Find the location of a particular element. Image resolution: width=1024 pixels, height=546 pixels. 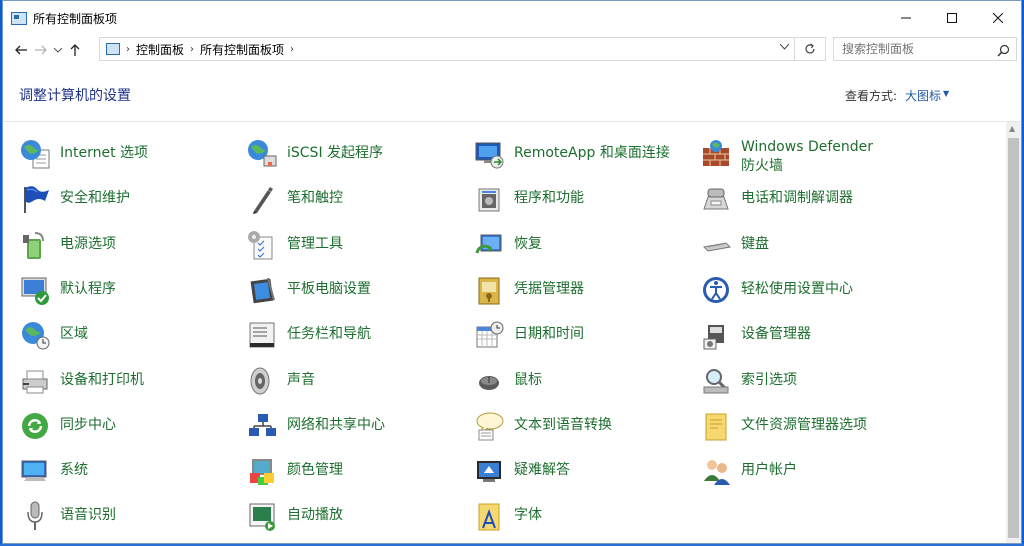

control-panel-item: 日期和时间 is located at coordinates (583, 335).